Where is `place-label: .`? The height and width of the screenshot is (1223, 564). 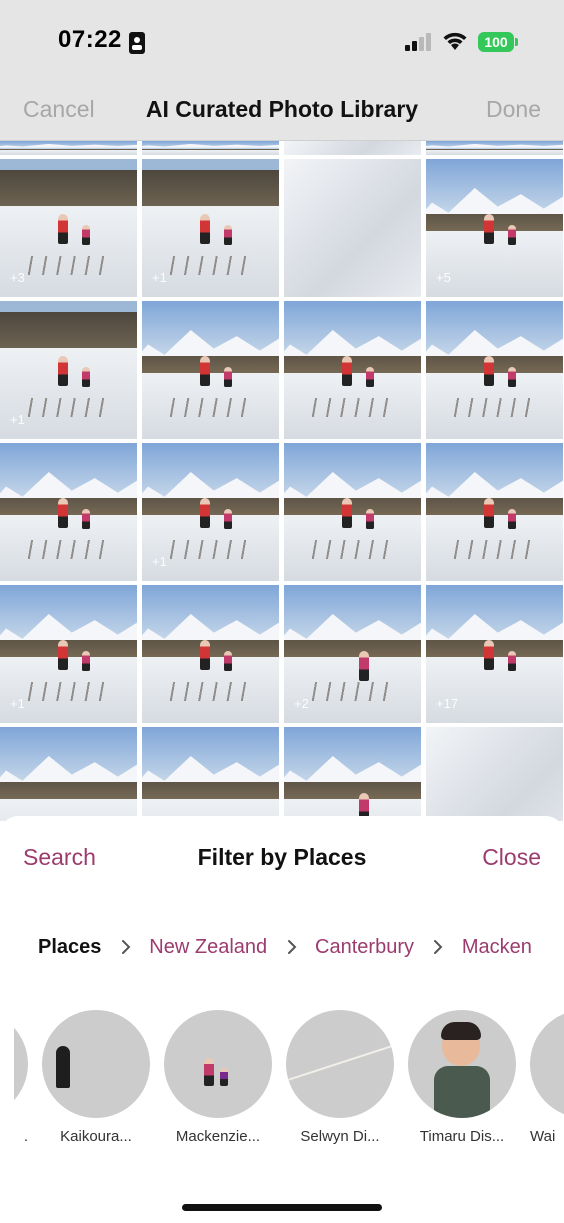 place-label: . is located at coordinates (25, 1136).